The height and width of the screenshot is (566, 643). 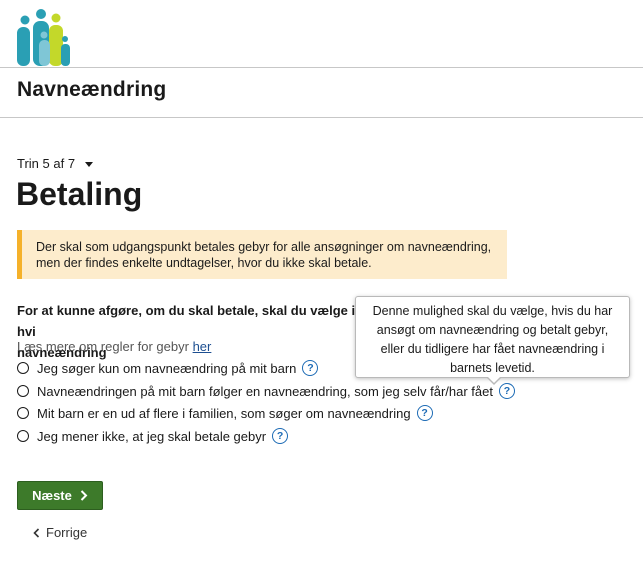 I want to click on app-title: Navneændring, so click(x=92, y=89).